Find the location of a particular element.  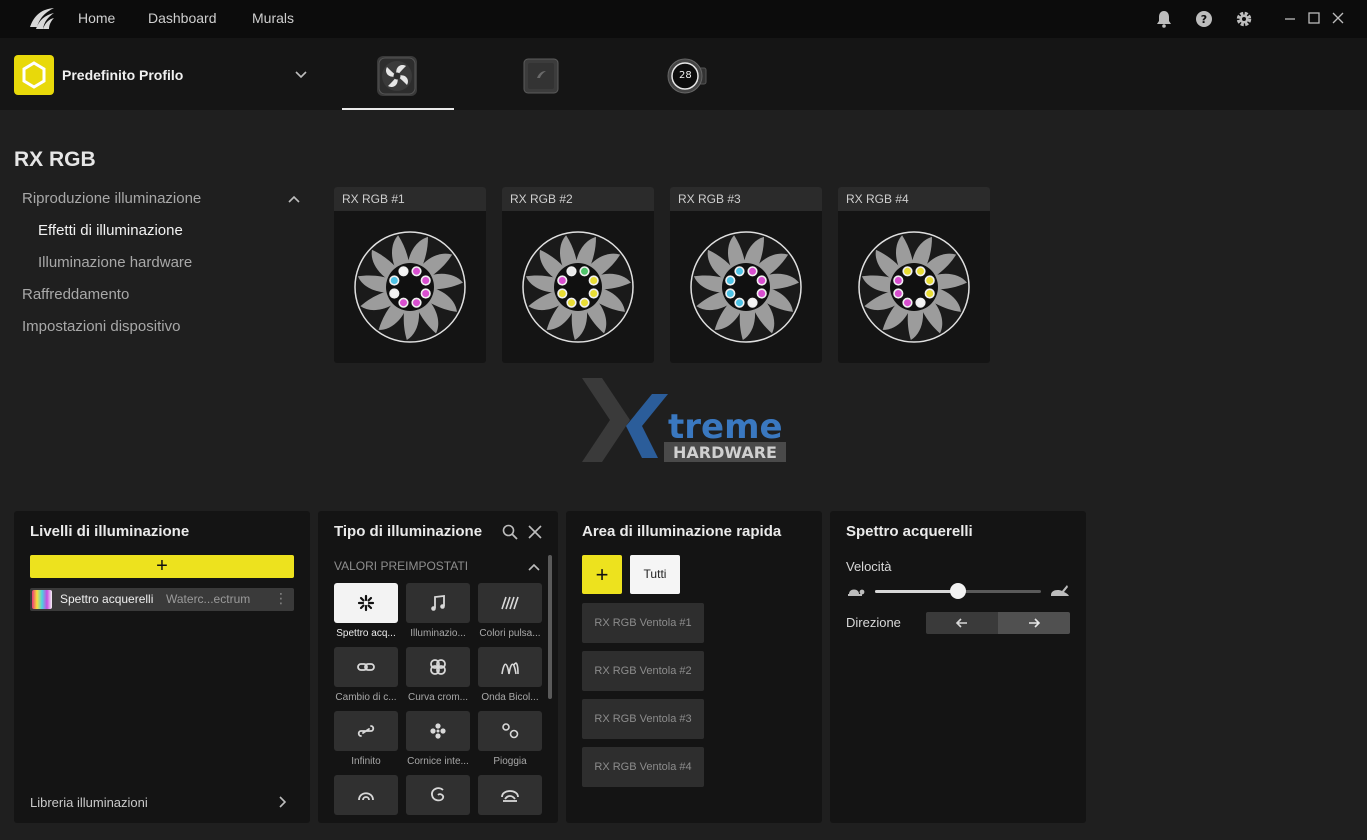

lighting-library-link: Libreria illuminazioni is located at coordinates (89, 802).